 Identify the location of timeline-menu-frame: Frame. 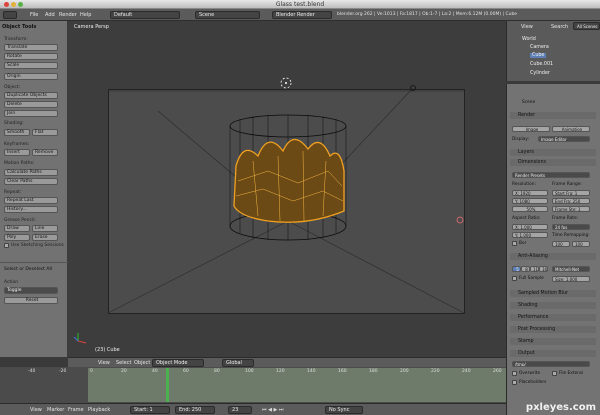
(76, 410).